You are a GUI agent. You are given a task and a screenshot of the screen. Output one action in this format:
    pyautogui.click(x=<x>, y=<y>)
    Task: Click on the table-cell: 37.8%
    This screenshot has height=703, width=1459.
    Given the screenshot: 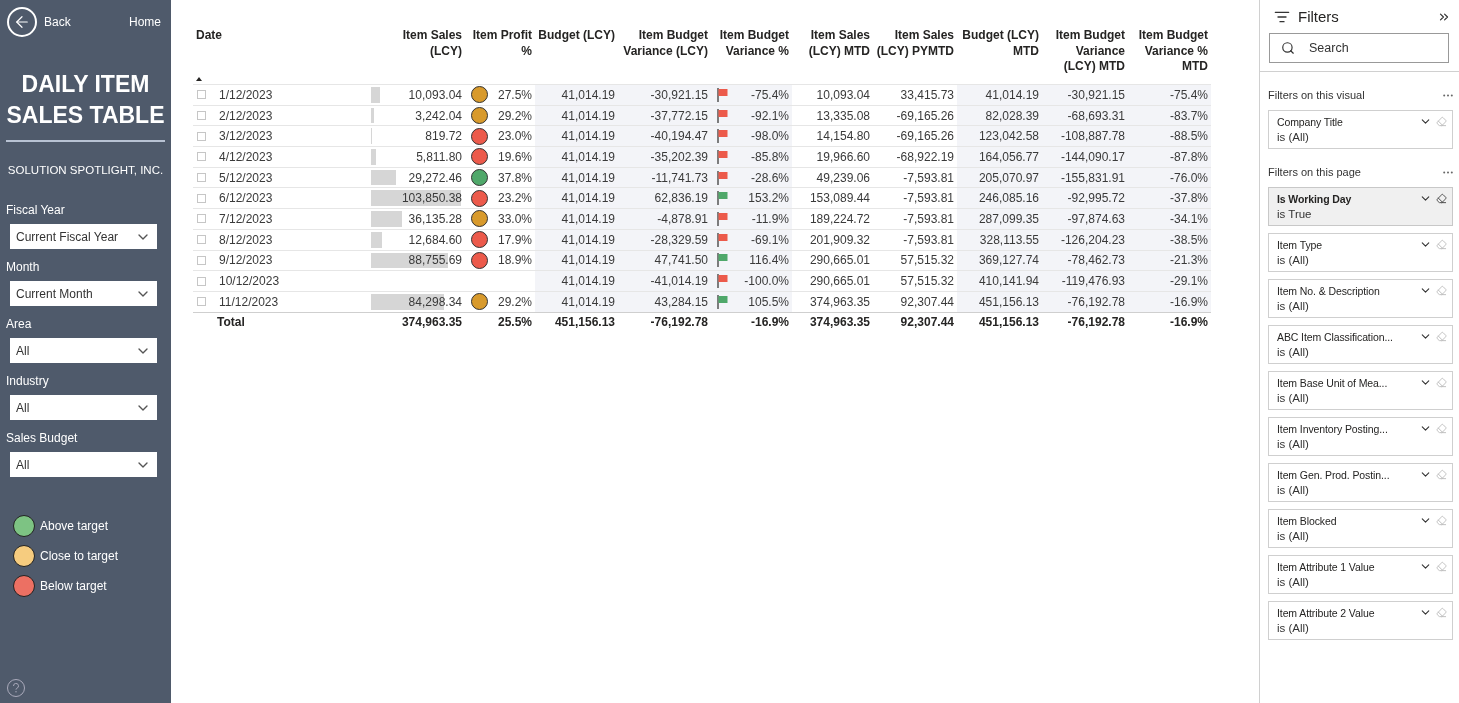 What is the action you would take?
    pyautogui.click(x=514, y=177)
    